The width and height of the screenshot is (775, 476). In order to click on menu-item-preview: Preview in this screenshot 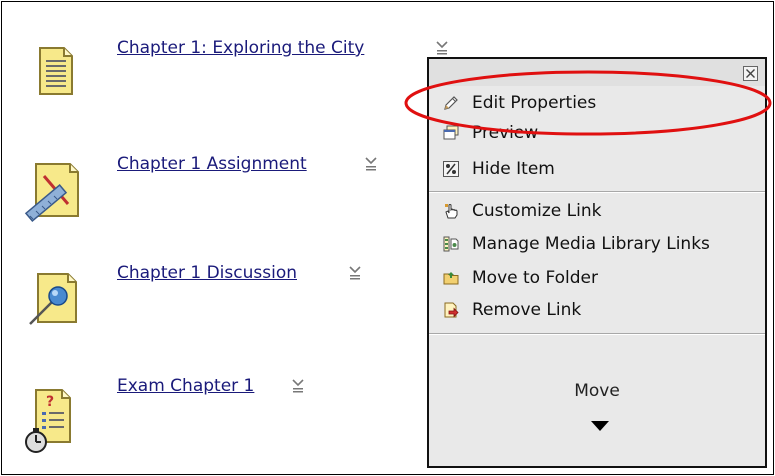, I will do `click(597, 134)`.